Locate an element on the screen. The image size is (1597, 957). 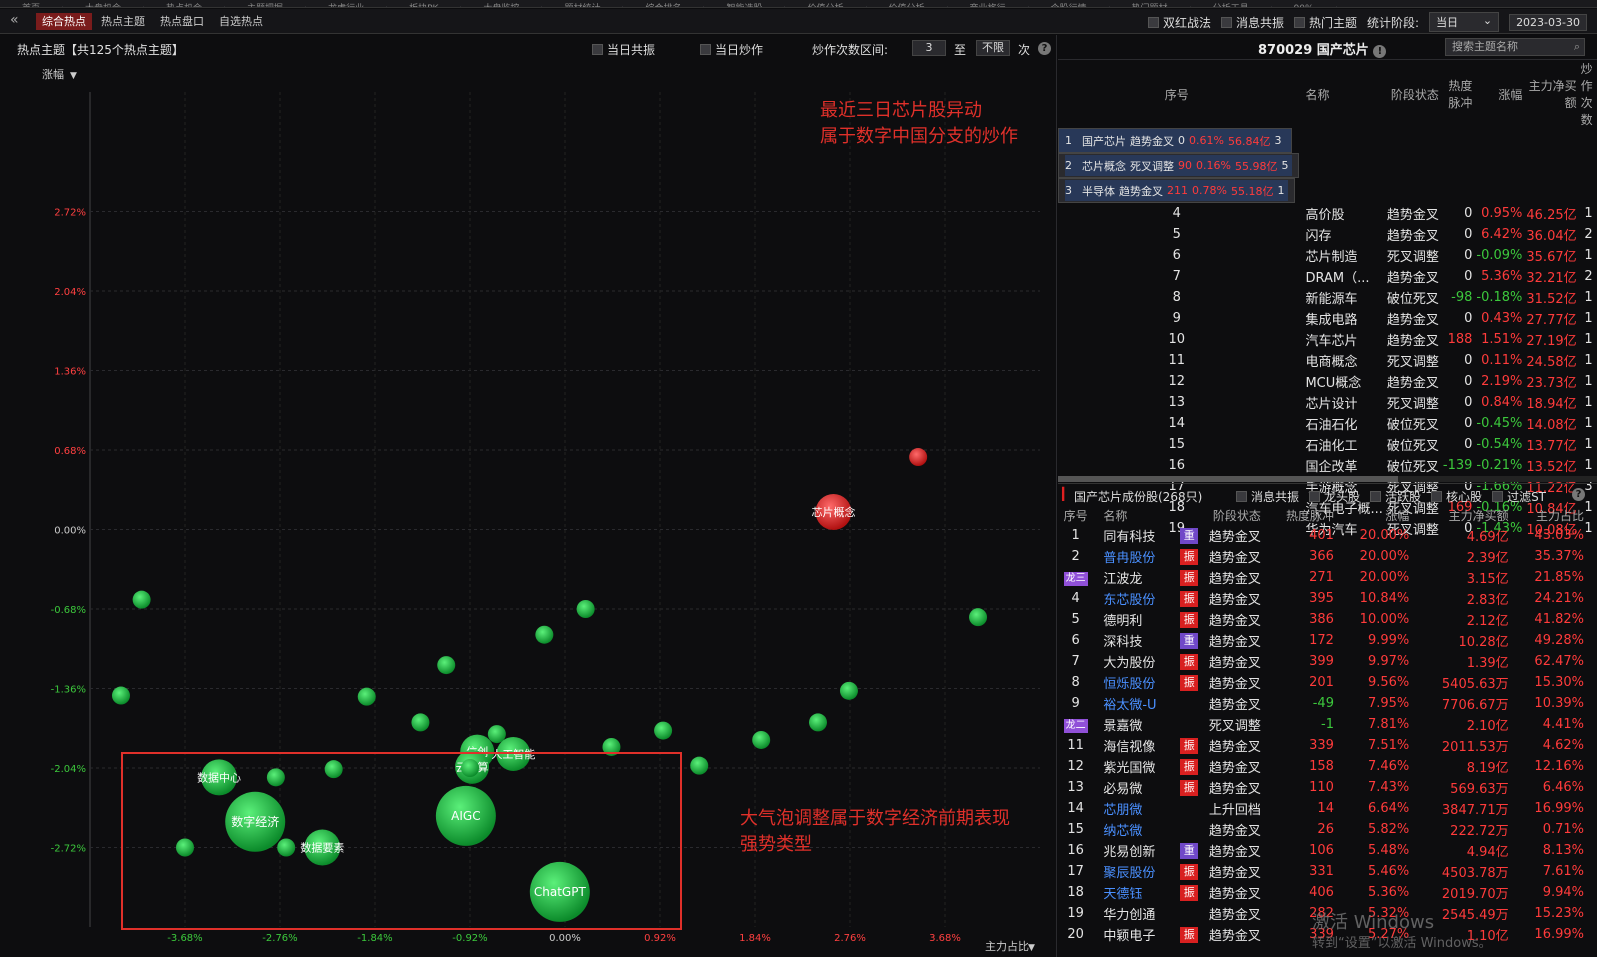
stock-row: 9 裕太微-U 趋势金叉 -49 7.95% 7706.67万 10.39% is located at coordinates (1323, 703).